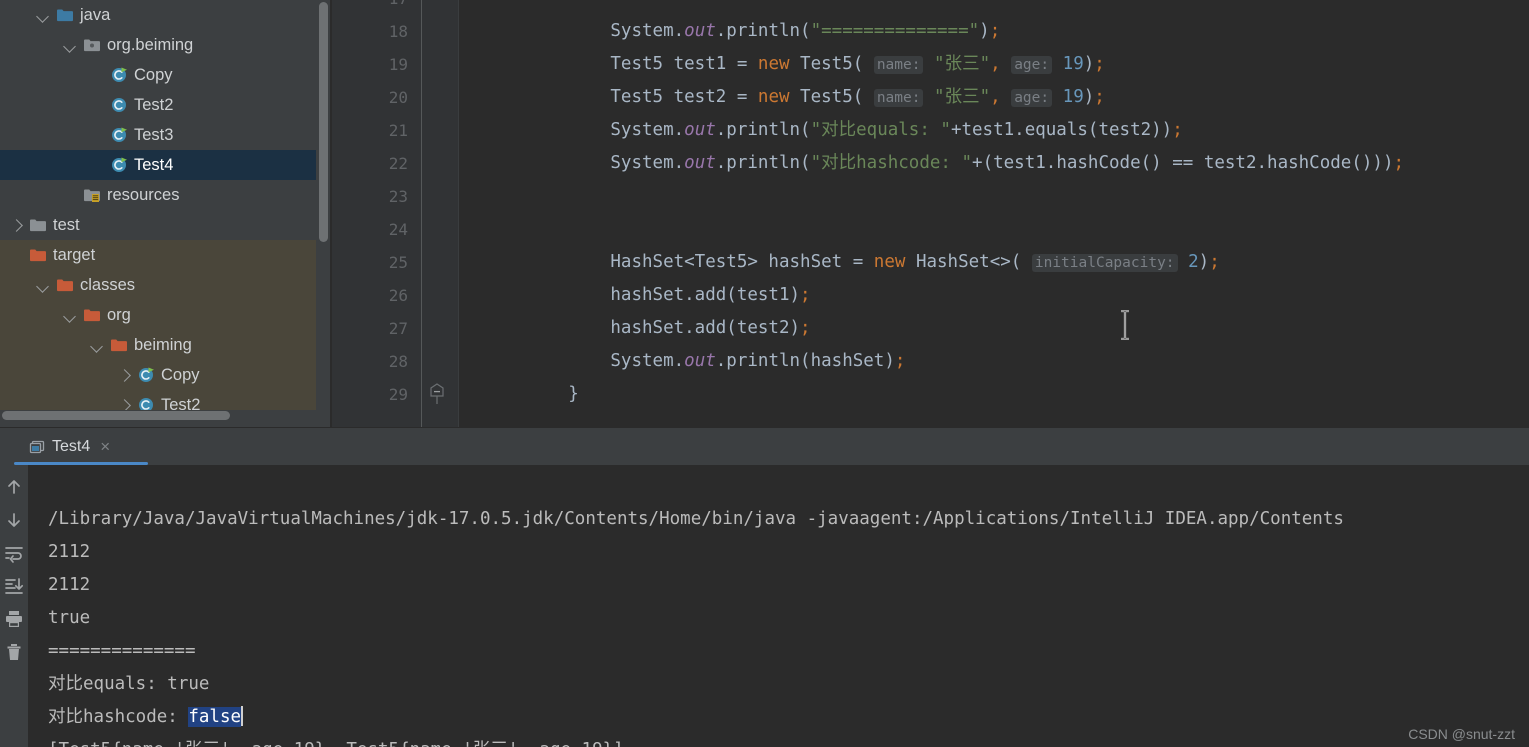 This screenshot has width=1529, height=747. Describe the element at coordinates (930, 295) in the screenshot. I see `code-line: 26 hashSet.add(test1);` at that location.